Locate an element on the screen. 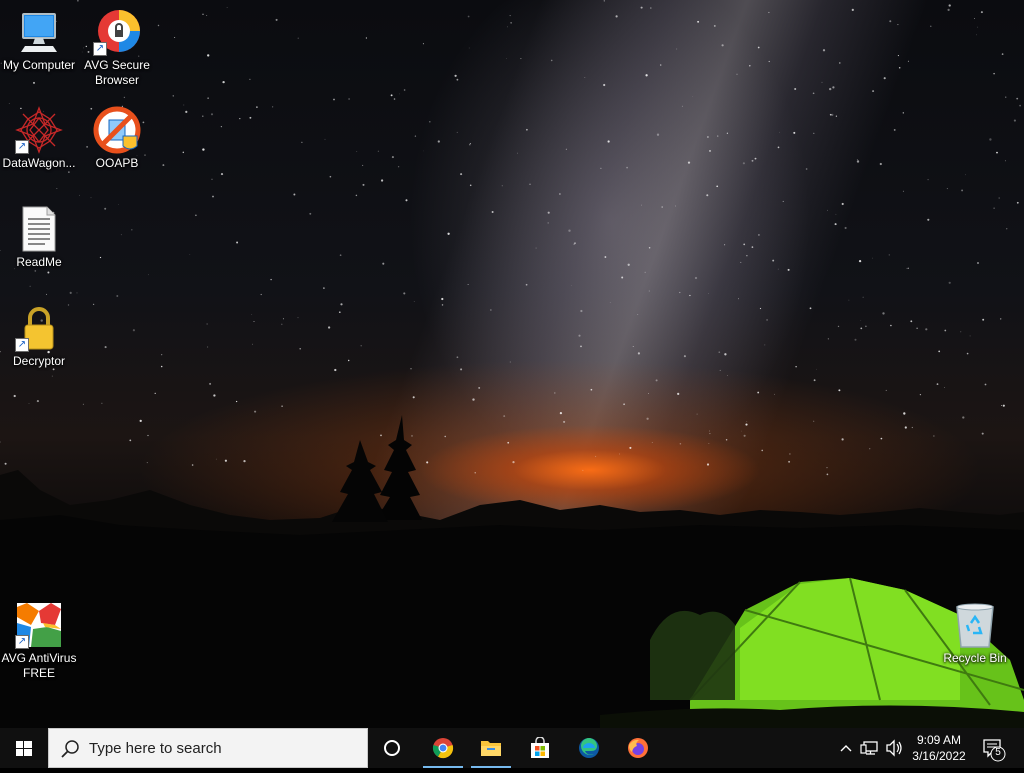 This screenshot has width=1024, height=773. search-placeholder: Type here to search is located at coordinates (155, 748).